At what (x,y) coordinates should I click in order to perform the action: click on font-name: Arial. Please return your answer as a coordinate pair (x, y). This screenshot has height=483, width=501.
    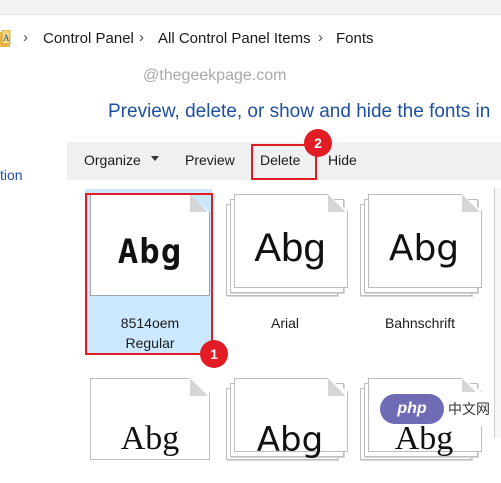
    Looking at the image, I should click on (284, 323).